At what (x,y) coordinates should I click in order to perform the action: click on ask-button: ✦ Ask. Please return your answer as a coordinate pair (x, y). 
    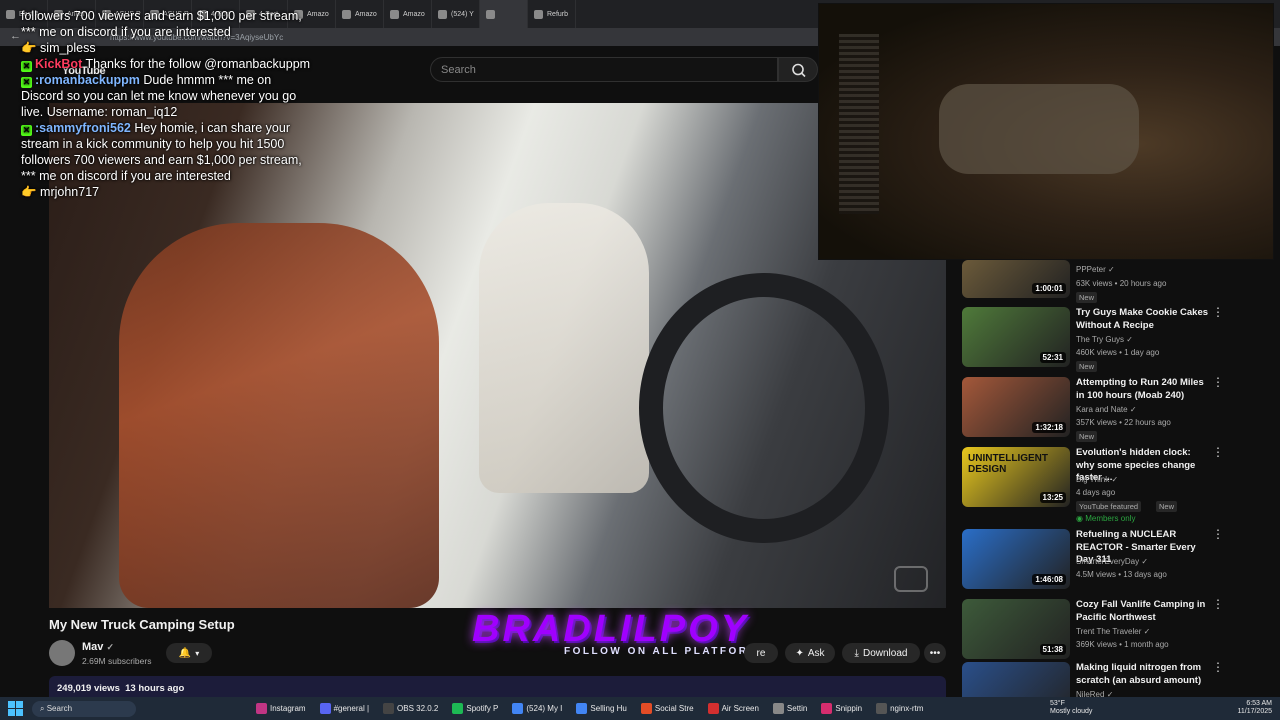
    Looking at the image, I should click on (810, 653).